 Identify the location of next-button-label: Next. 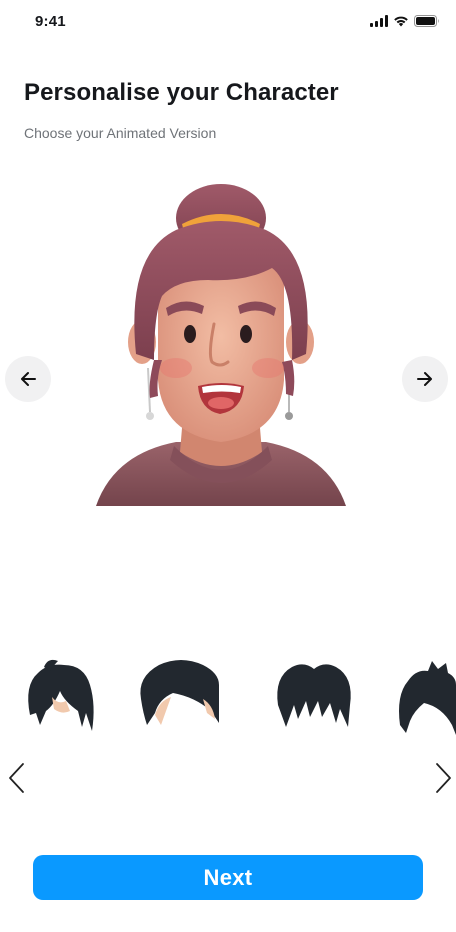
(228, 877).